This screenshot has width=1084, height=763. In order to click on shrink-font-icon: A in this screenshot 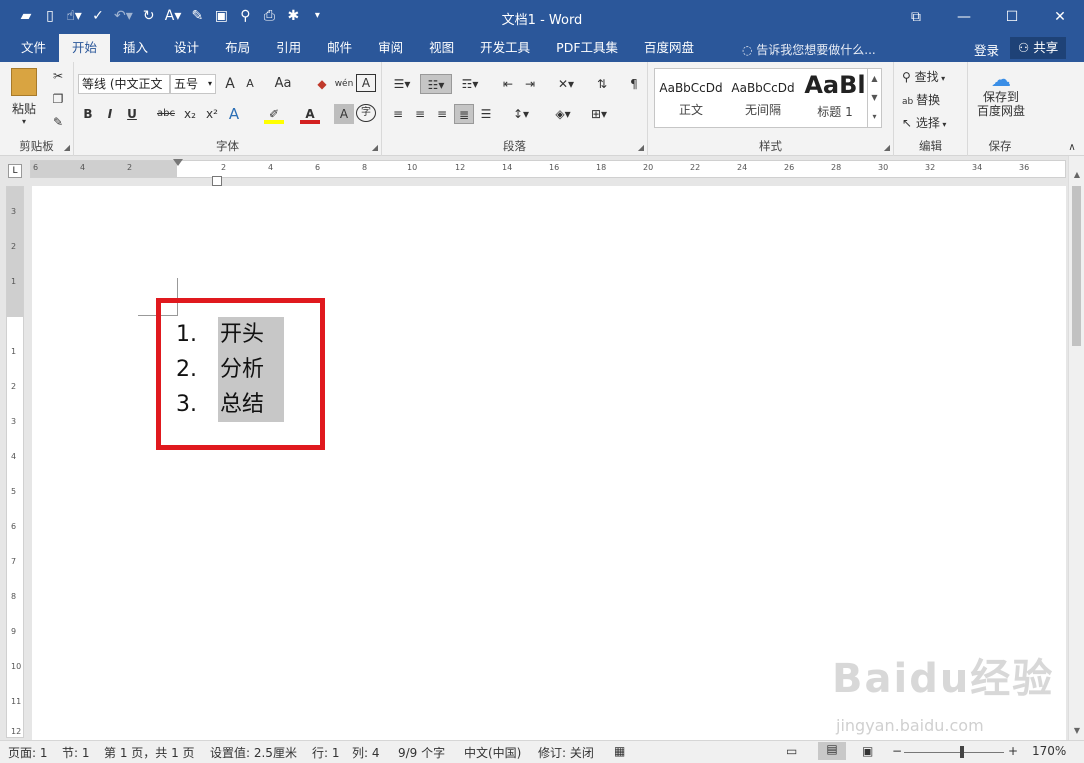, I will do `click(250, 84)`.